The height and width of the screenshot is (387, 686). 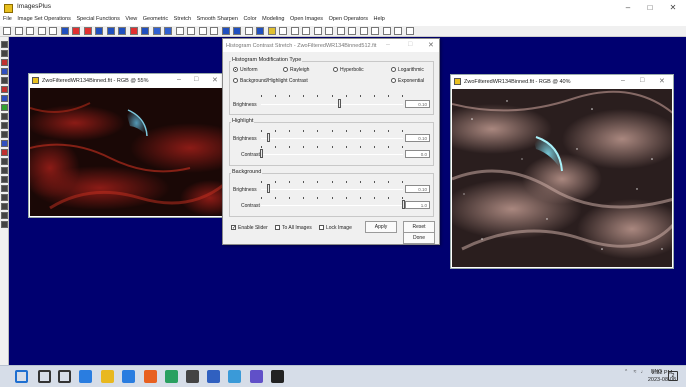 I want to click on radio-hyperbolic, so click(x=335, y=69).